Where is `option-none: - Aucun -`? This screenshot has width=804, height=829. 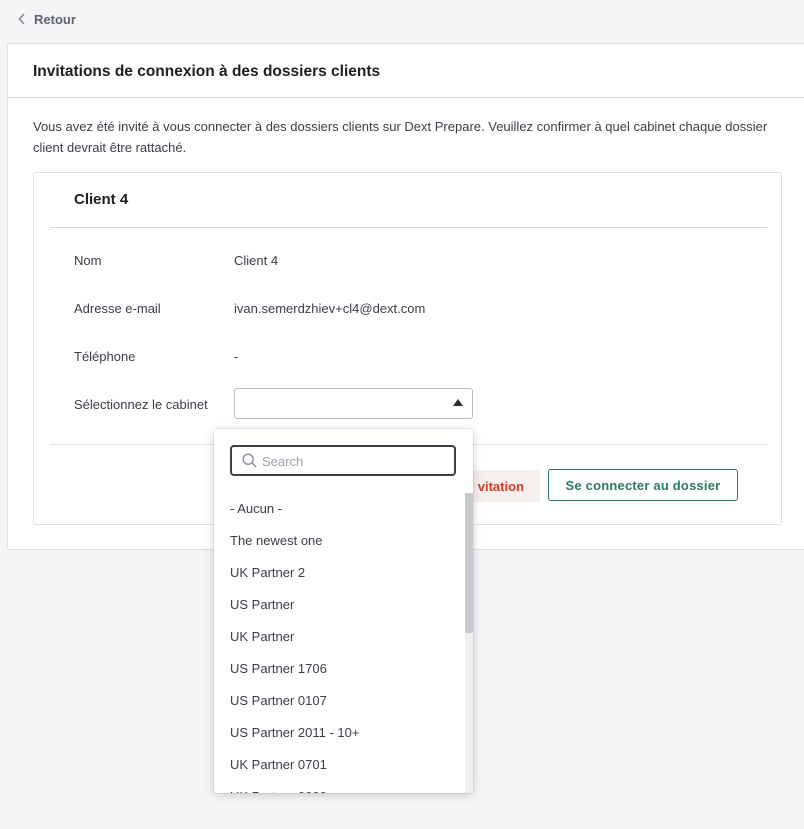
option-none: - Aucun - is located at coordinates (339, 509).